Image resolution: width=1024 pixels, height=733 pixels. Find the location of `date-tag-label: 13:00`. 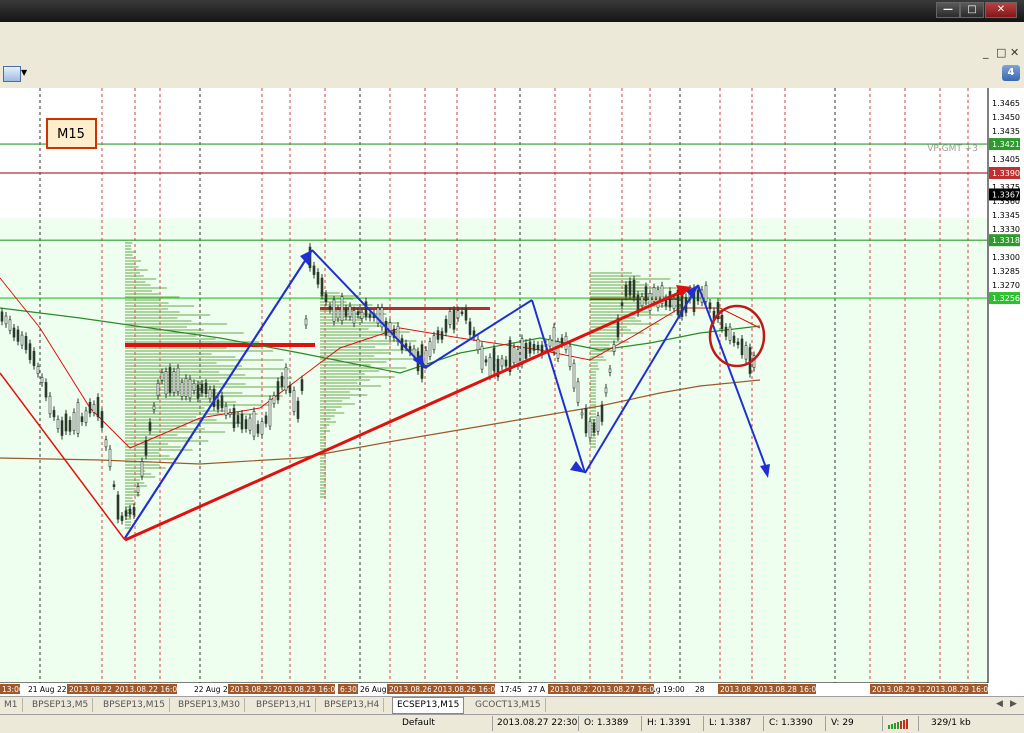

date-tag-label: 13:00 is located at coordinates (13, 689).